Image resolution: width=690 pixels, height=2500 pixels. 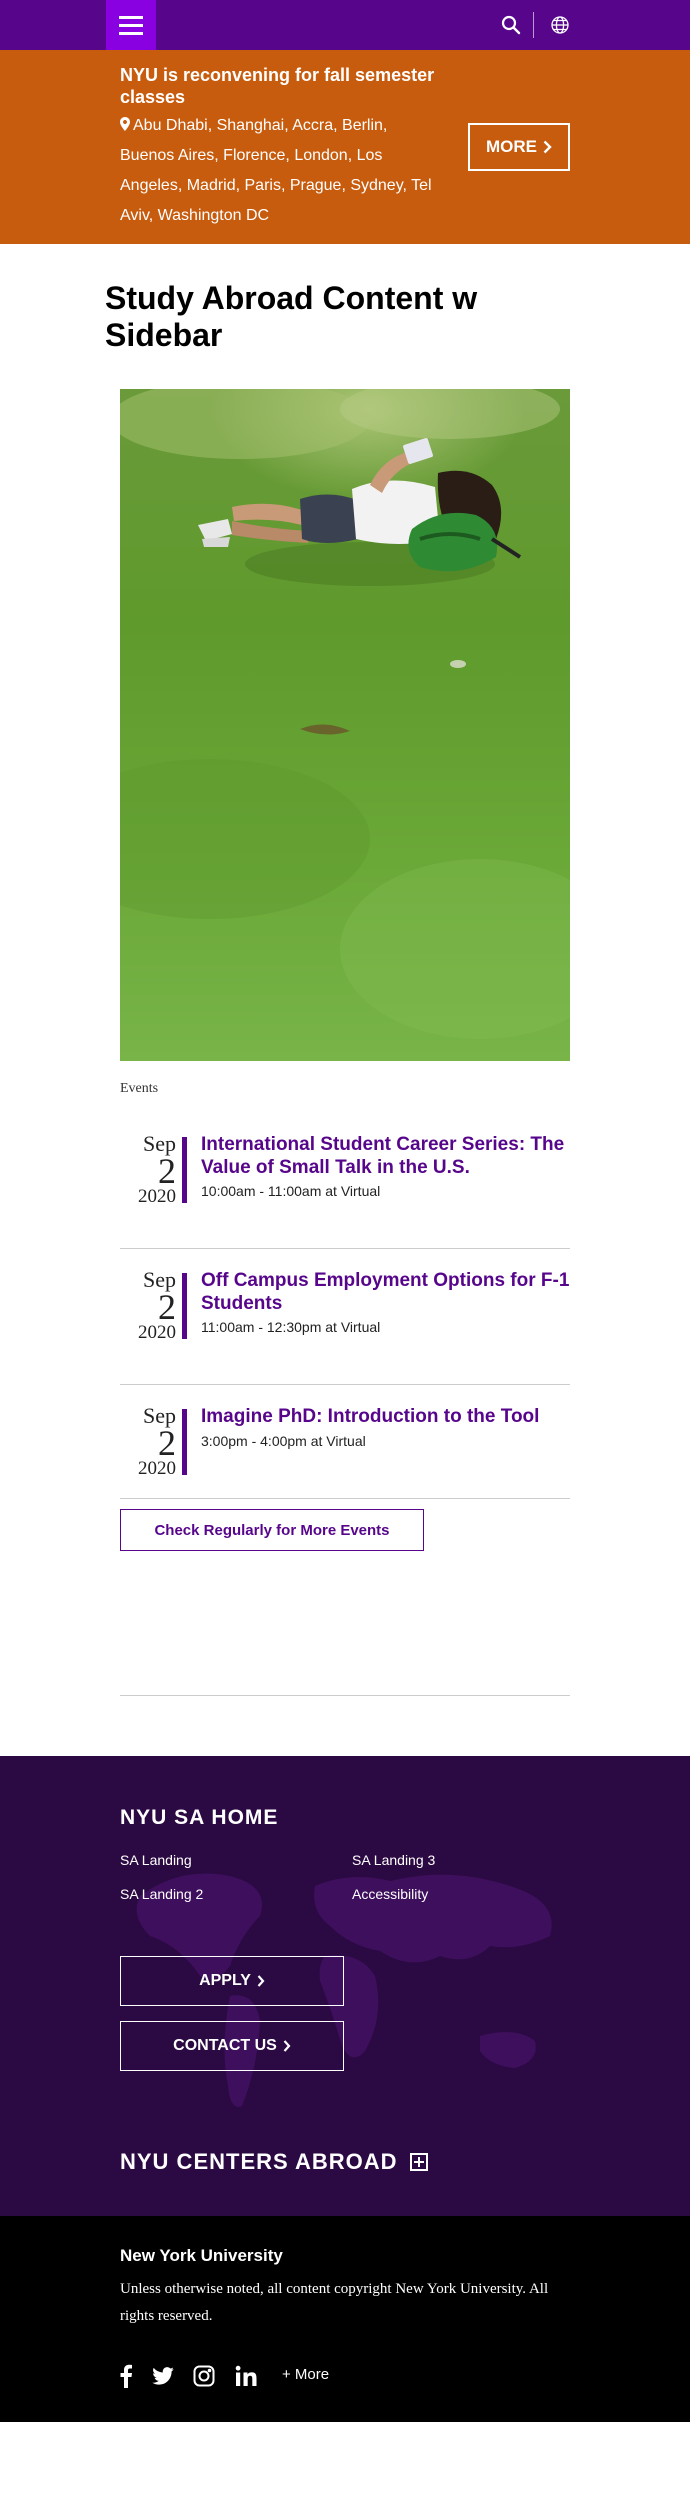 What do you see at coordinates (291, 316) in the screenshot?
I see `page-title: Study Abroad Content w Sidebar` at bounding box center [291, 316].